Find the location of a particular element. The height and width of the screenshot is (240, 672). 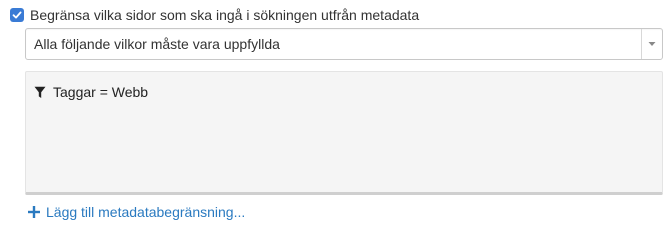

caret-down-icon is located at coordinates (652, 44).